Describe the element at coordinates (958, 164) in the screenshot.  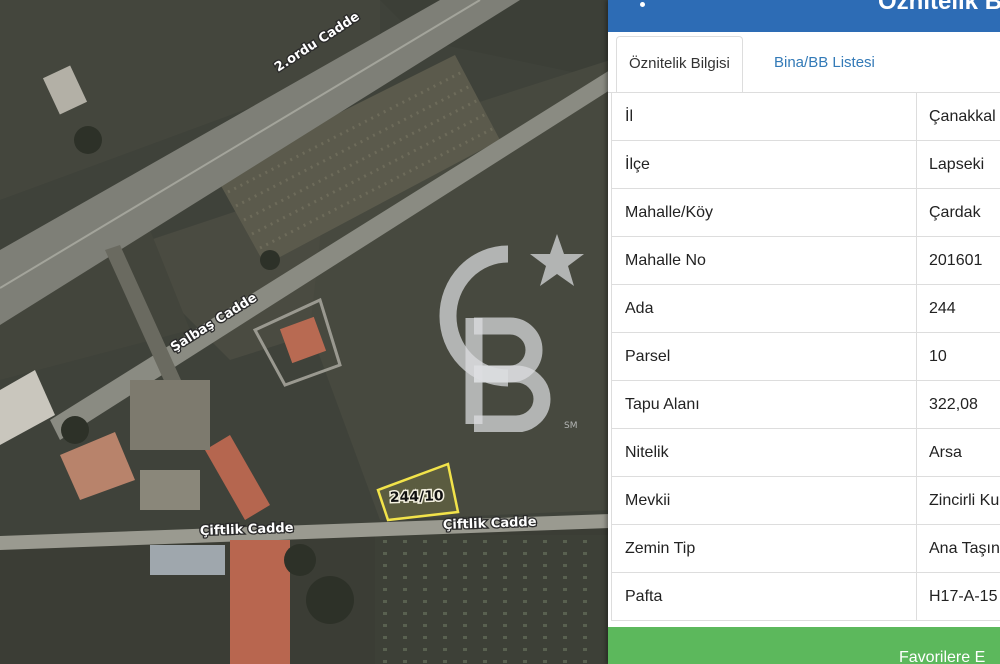
I see `attr-value-ilce: Lapseki` at that location.